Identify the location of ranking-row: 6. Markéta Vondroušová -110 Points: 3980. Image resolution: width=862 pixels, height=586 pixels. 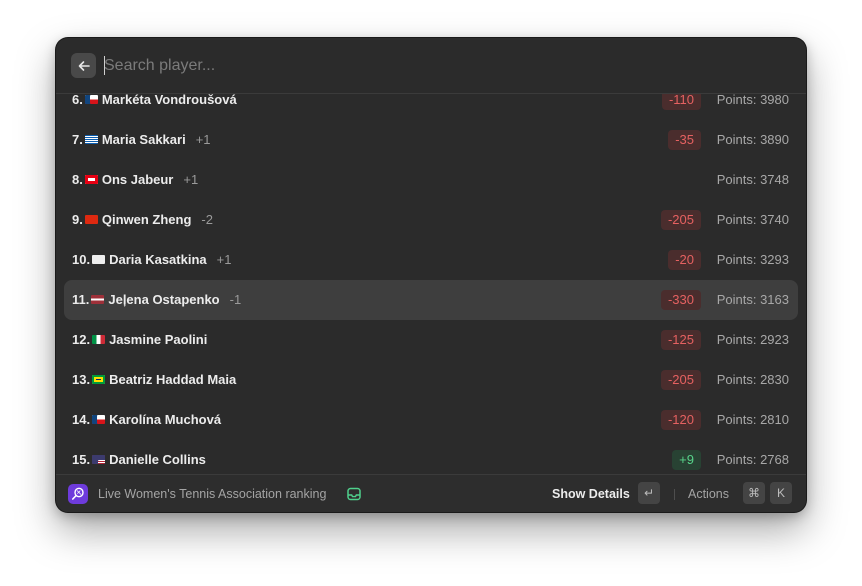
(431, 107).